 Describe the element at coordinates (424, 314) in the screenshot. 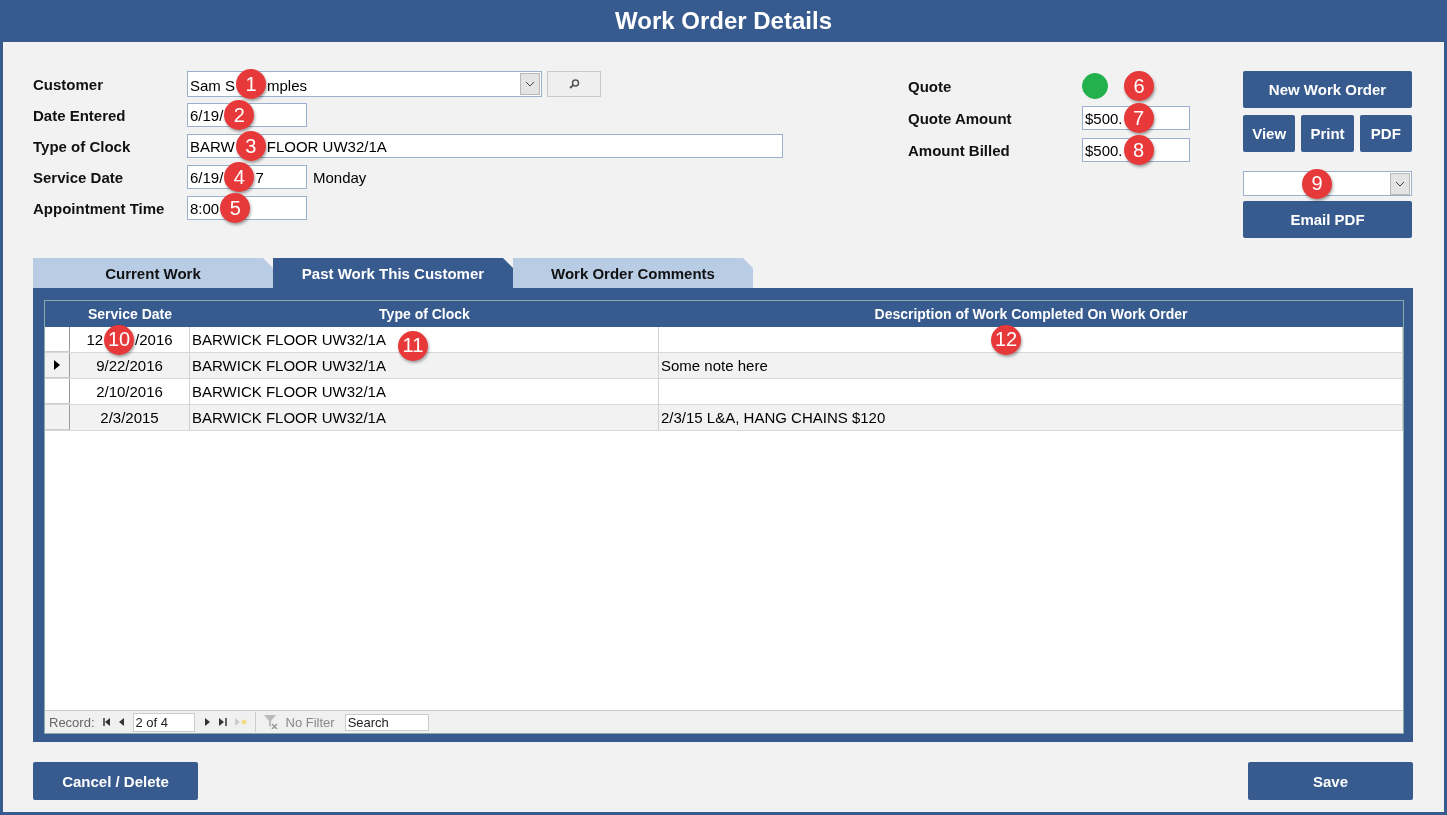

I see `column-header: Type of Clock` at that location.